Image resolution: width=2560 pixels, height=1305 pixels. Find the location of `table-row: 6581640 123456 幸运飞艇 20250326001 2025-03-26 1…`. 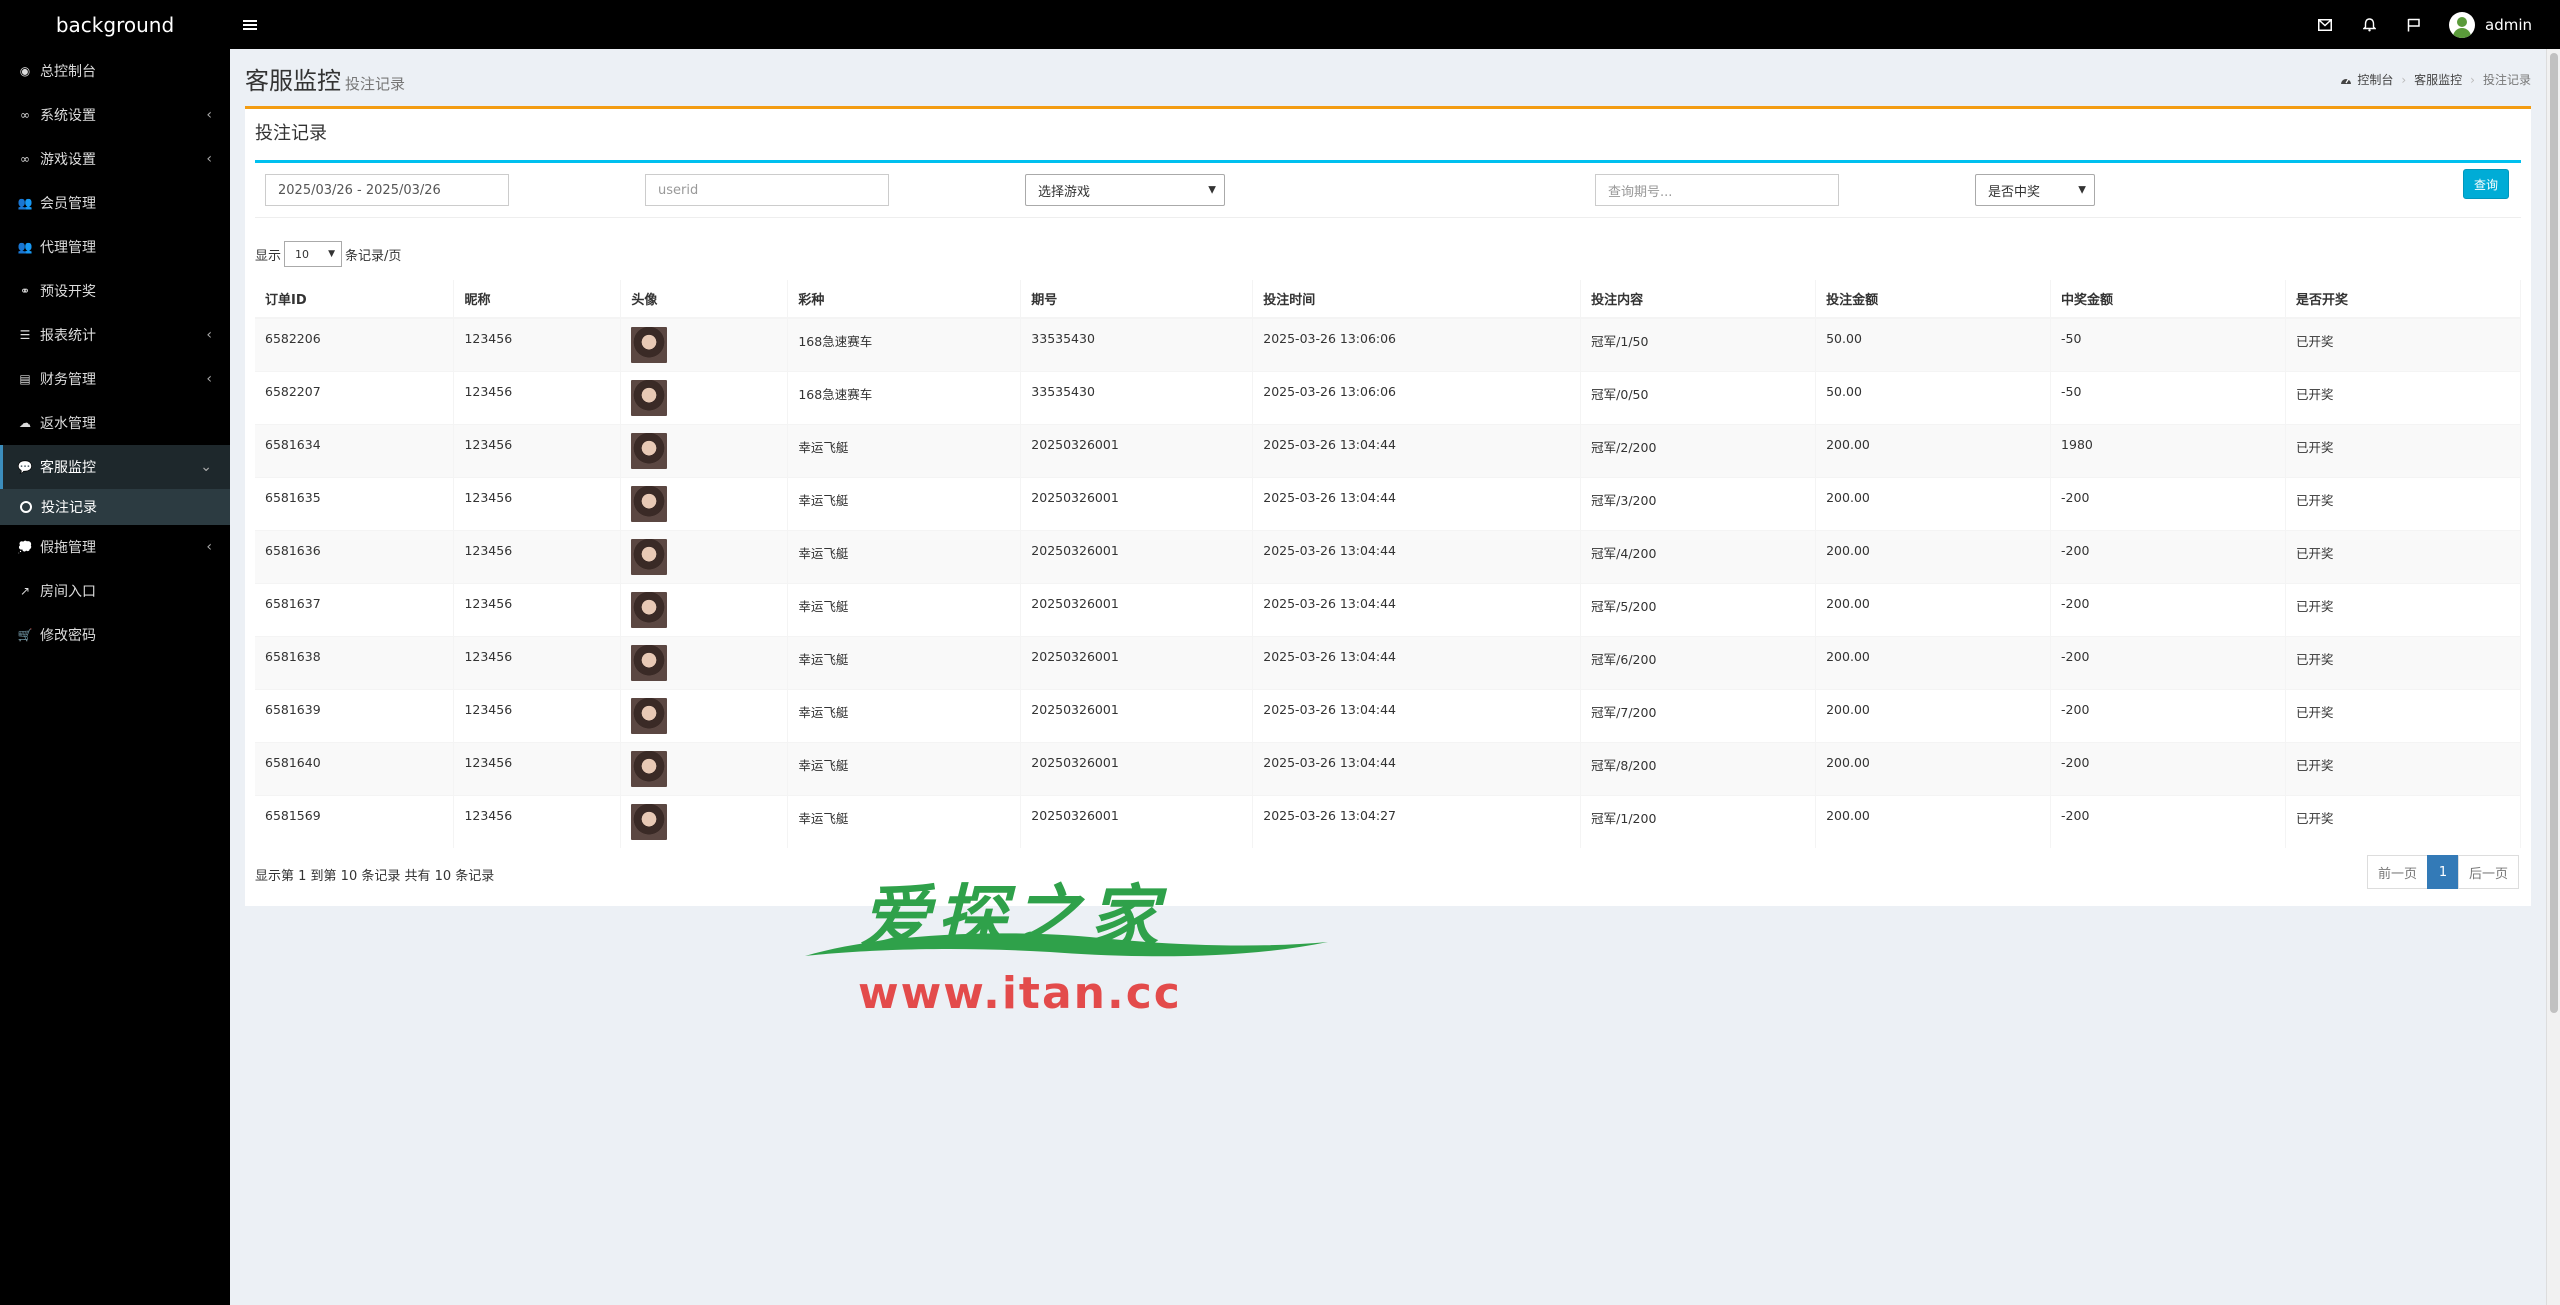

table-row: 6581640 123456 幸运飞艇 20250326001 2025-03-26 1… is located at coordinates (1388, 768).